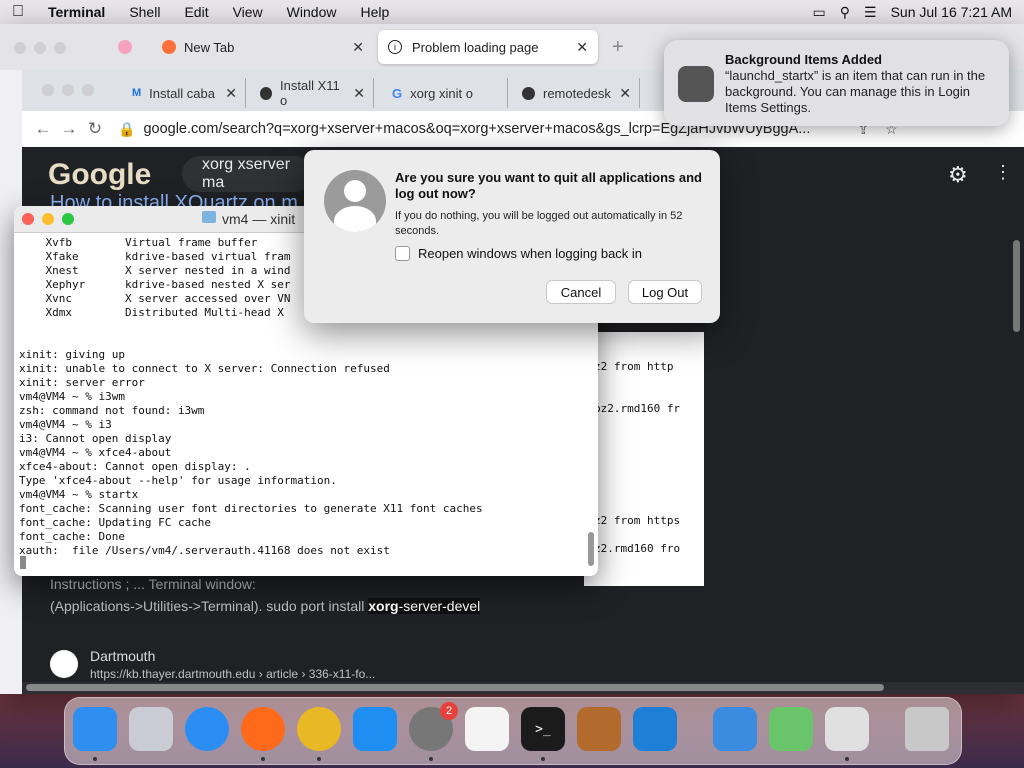 This screenshot has width=1024, height=768. Describe the element at coordinates (151, 729) in the screenshot. I see `launchpad-icon` at that location.